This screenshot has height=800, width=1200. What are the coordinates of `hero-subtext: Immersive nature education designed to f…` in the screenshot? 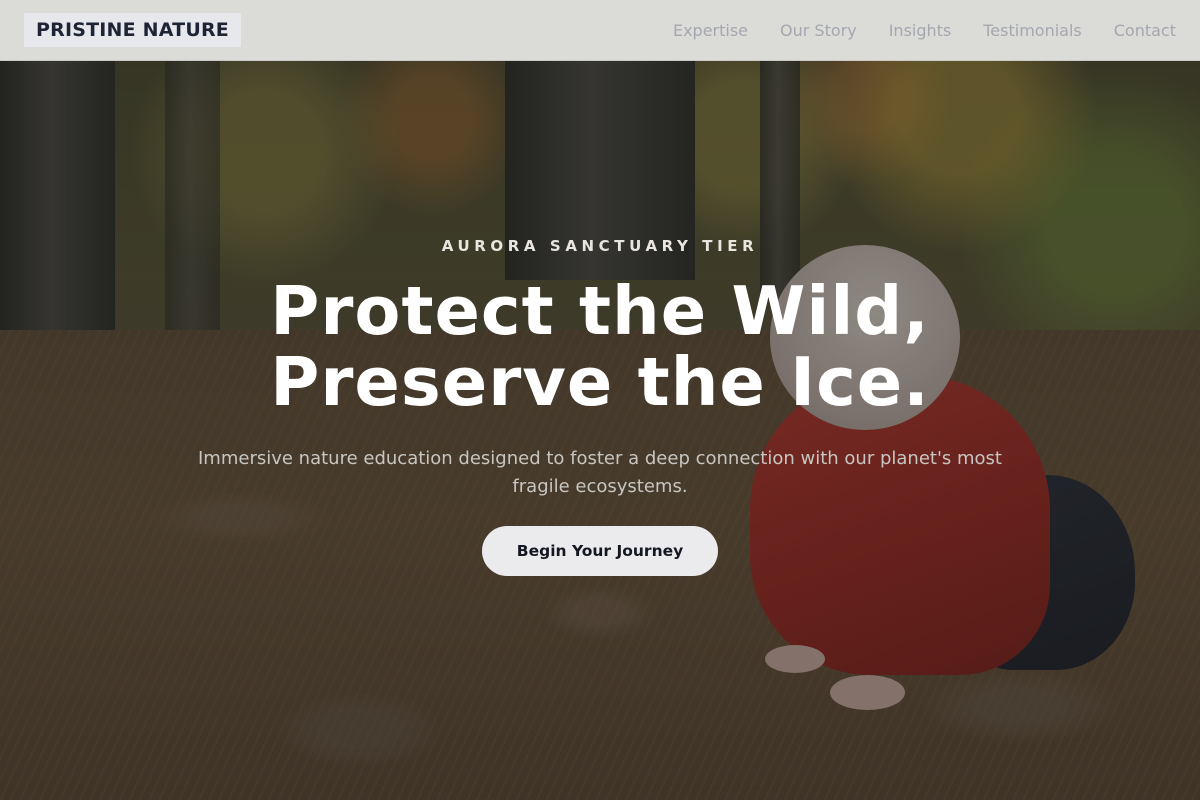 It's located at (600, 472).